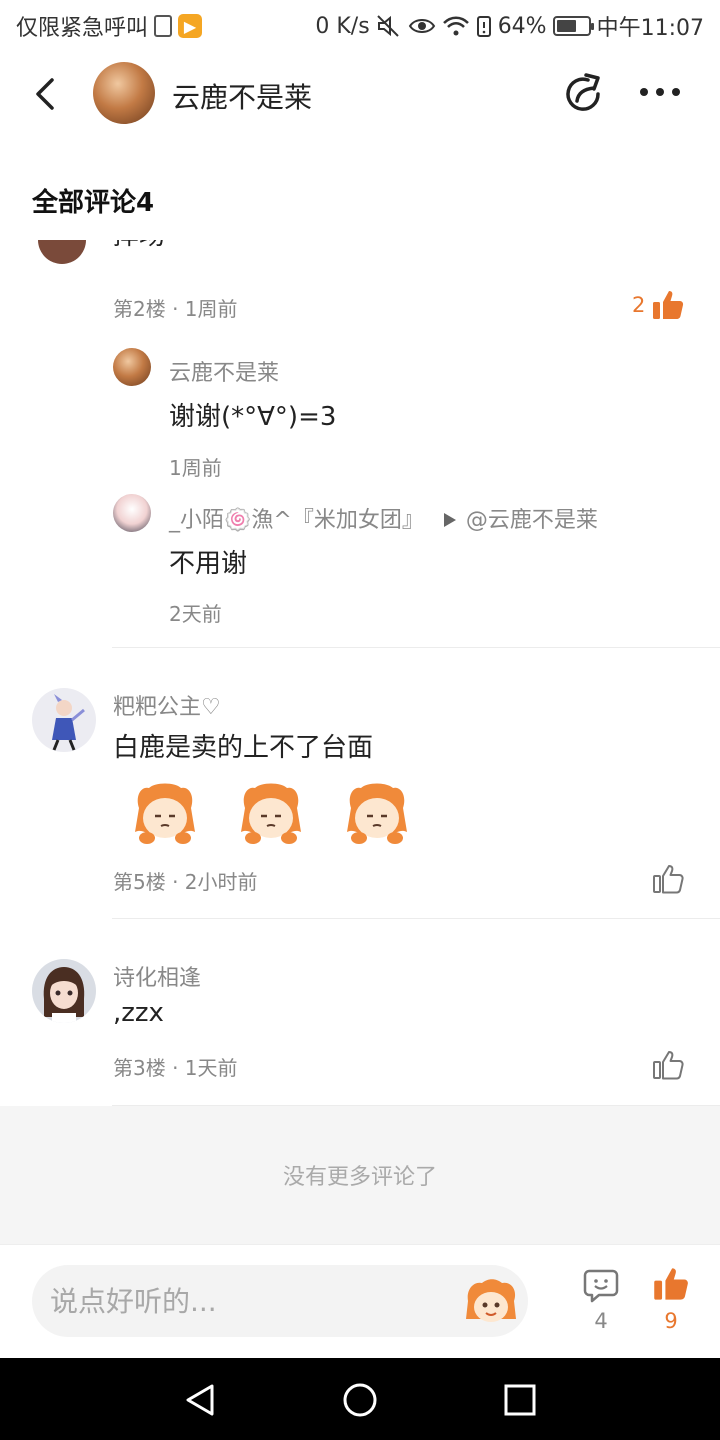 The image size is (720, 1440). I want to click on comment-text: 摔场, so click(139, 252).